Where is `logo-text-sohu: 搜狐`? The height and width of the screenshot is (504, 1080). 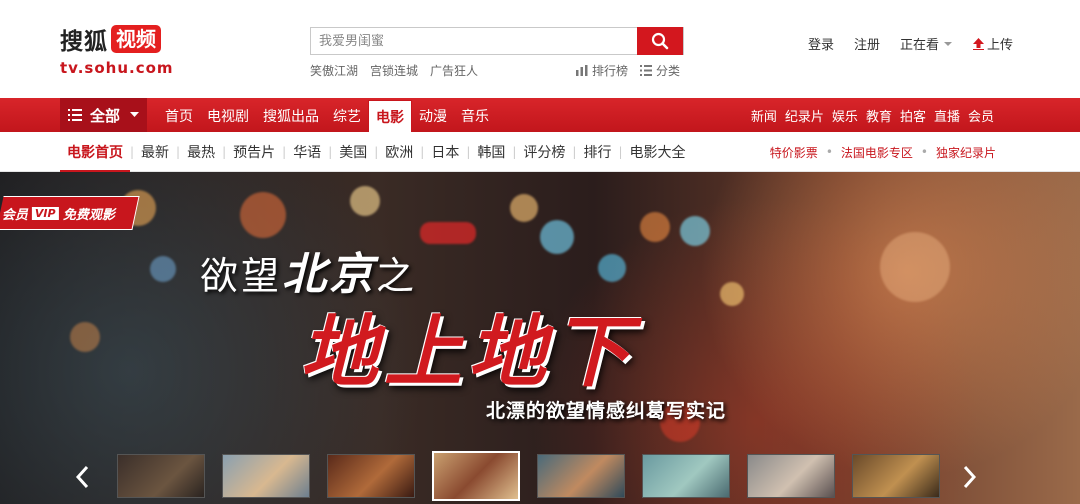
logo-text-sohu: 搜狐 is located at coordinates (84, 41).